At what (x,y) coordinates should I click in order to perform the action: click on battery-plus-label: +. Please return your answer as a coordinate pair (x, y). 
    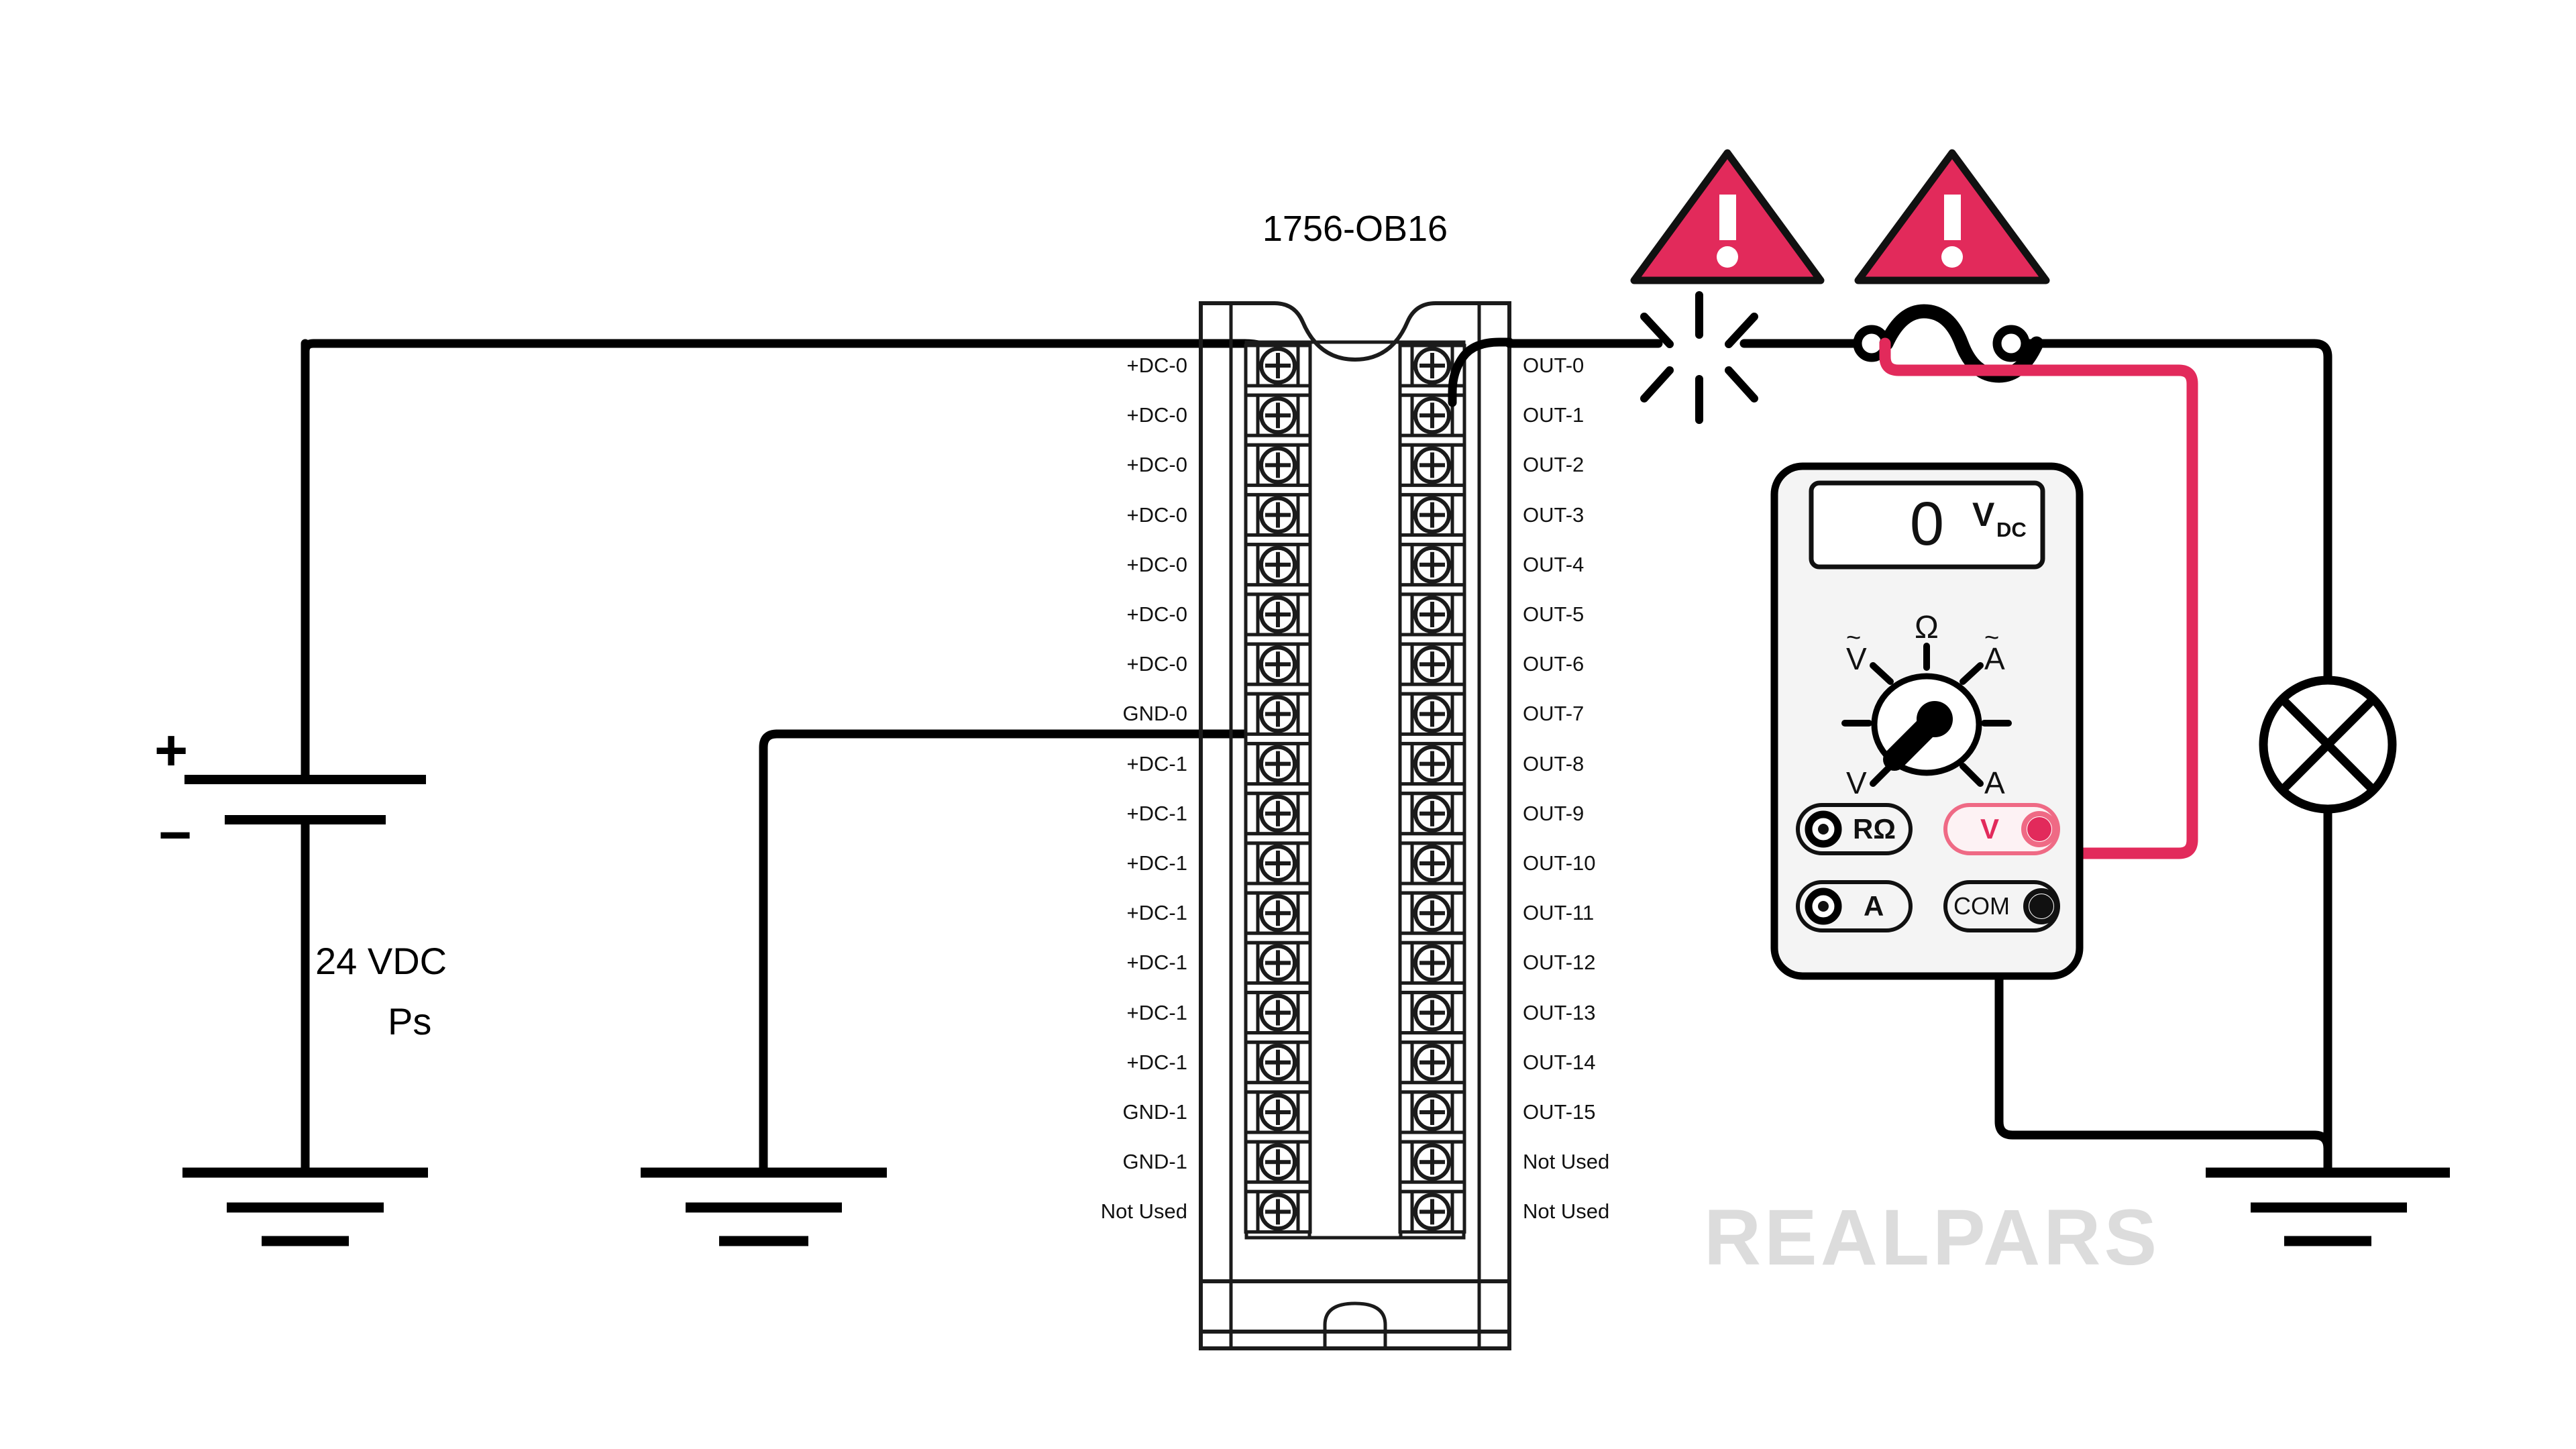
    Looking at the image, I should click on (171, 750).